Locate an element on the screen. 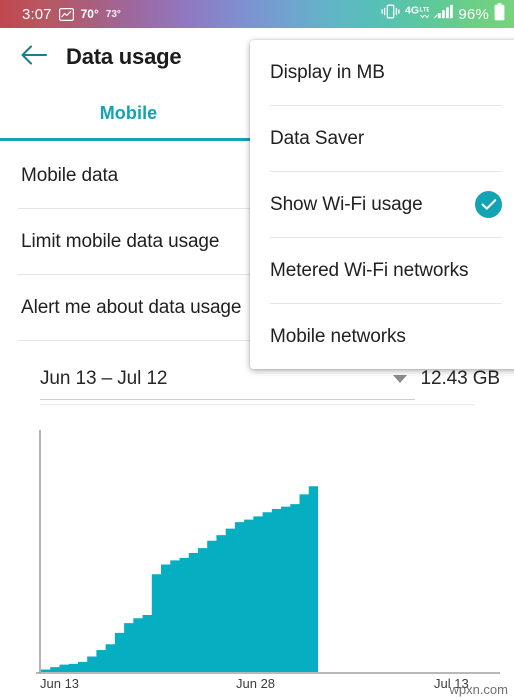  signal-bars-icon is located at coordinates (444, 14).